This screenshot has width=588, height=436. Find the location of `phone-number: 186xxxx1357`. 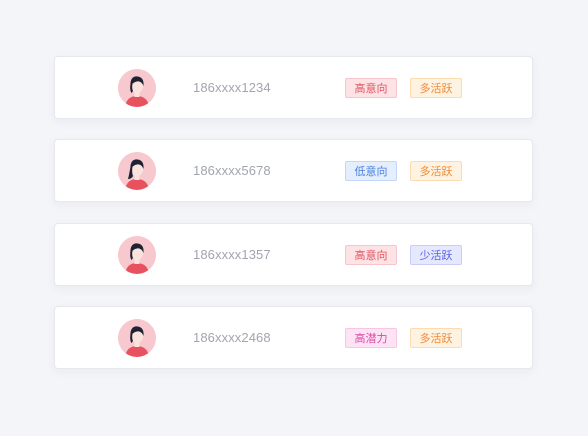

phone-number: 186xxxx1357 is located at coordinates (232, 254).